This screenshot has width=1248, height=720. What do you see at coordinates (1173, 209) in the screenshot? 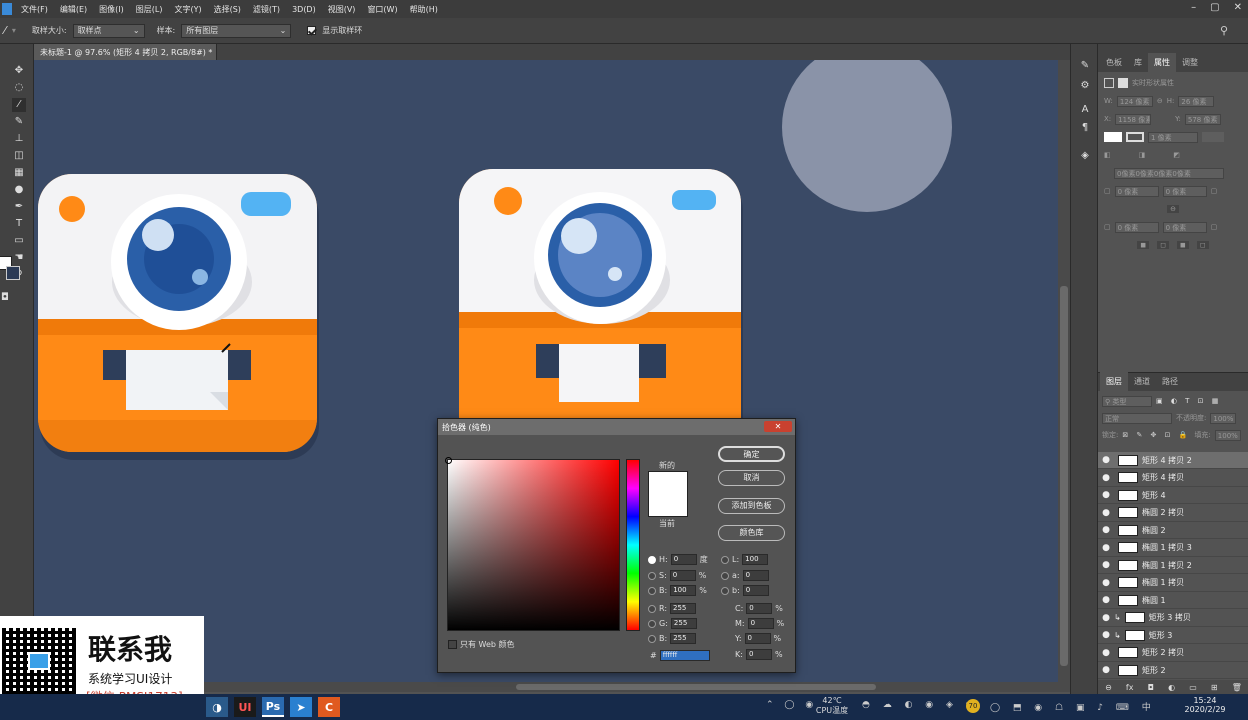
I see `link-radius-icon: ⊖` at bounding box center [1173, 209].